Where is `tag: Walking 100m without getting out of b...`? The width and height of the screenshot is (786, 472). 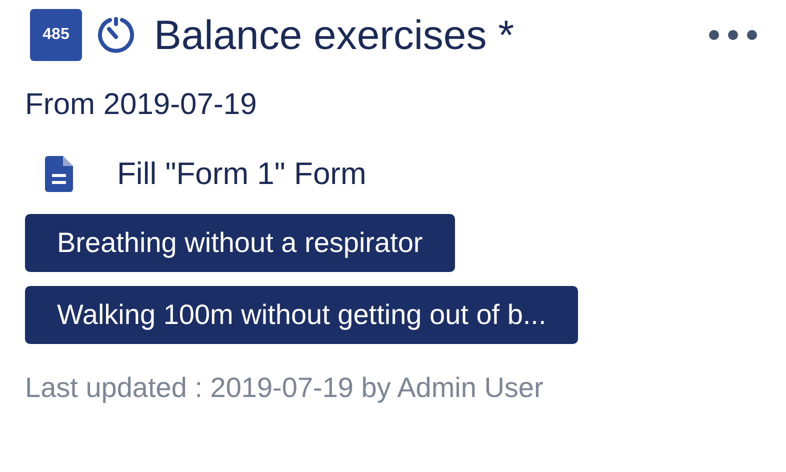 tag: Walking 100m without getting out of b... is located at coordinates (301, 315).